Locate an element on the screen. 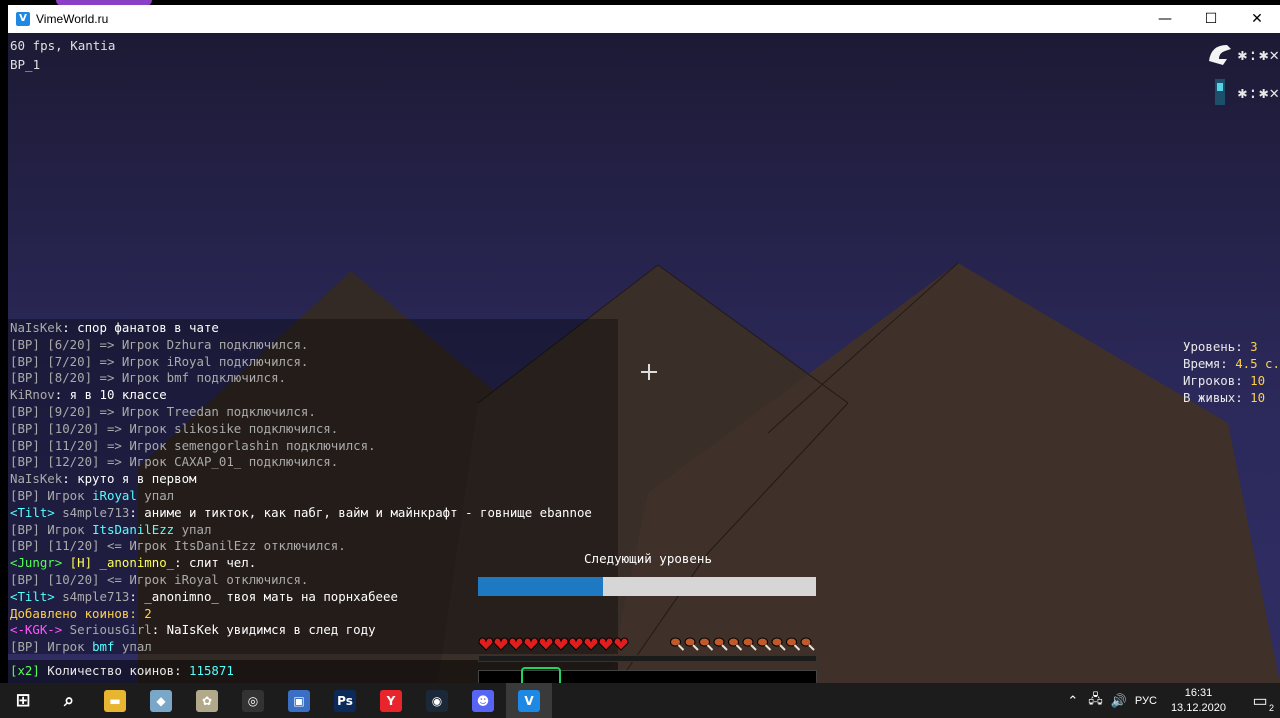 This screenshot has width=1280, height=718. steam-icon: ◉ is located at coordinates (437, 700).